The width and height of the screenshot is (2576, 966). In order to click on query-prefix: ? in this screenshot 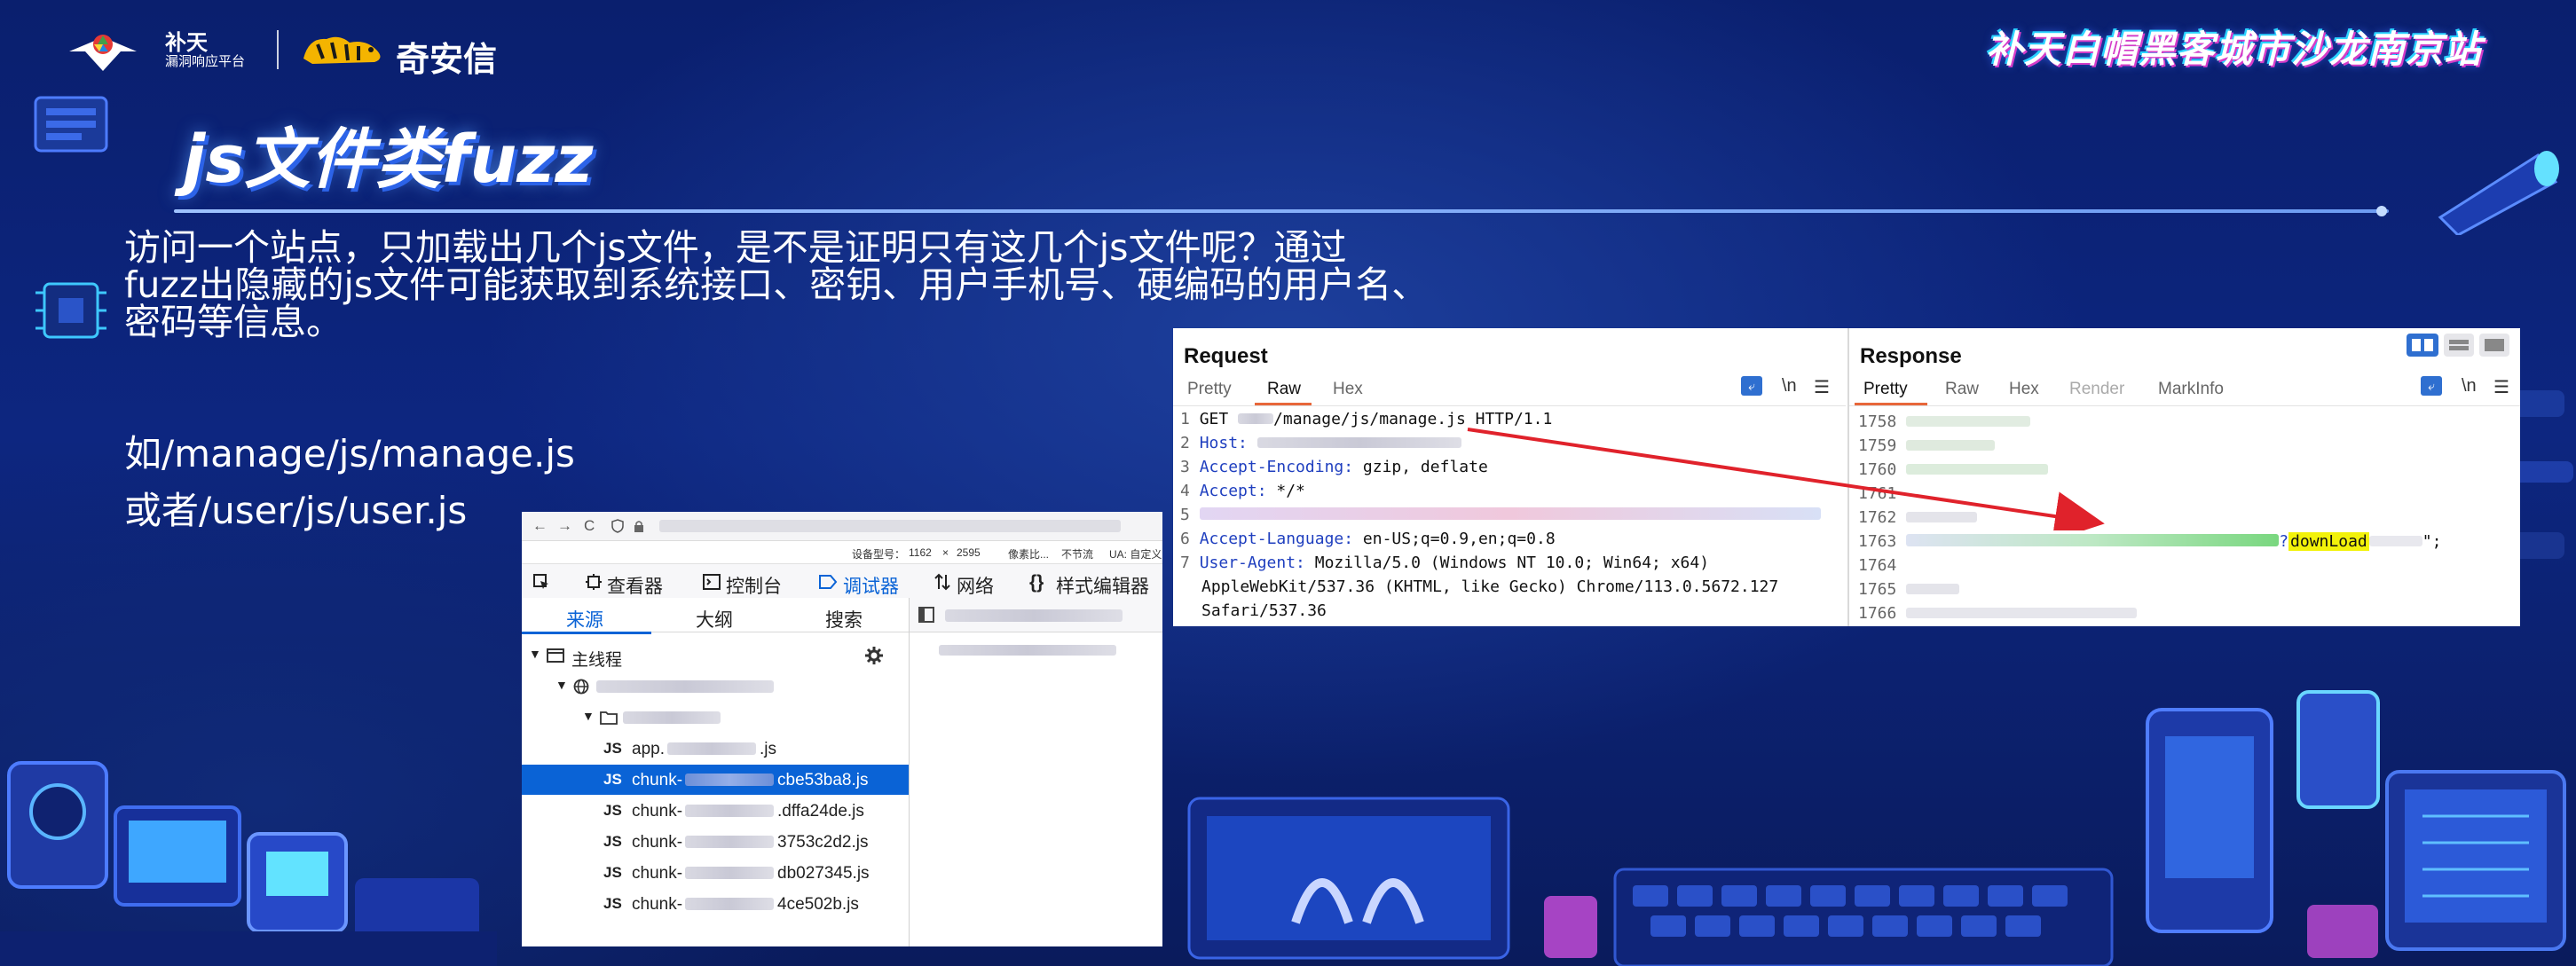, I will do `click(2284, 541)`.